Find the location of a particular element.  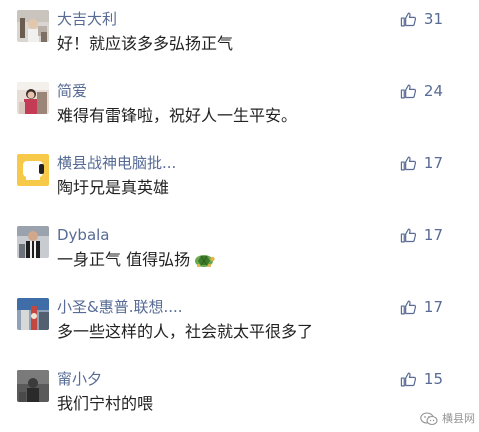

avatar-street-photo-icon is located at coordinates (33, 314).